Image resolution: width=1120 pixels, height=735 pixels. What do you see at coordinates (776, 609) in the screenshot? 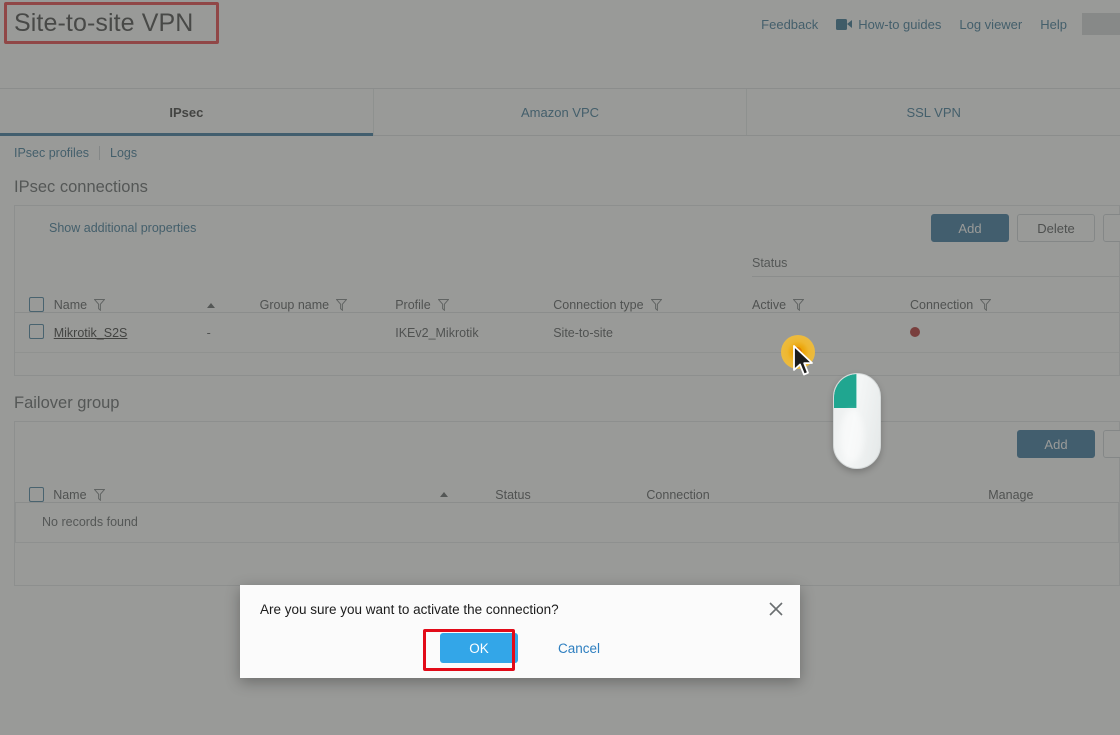
I see `close-icon` at bounding box center [776, 609].